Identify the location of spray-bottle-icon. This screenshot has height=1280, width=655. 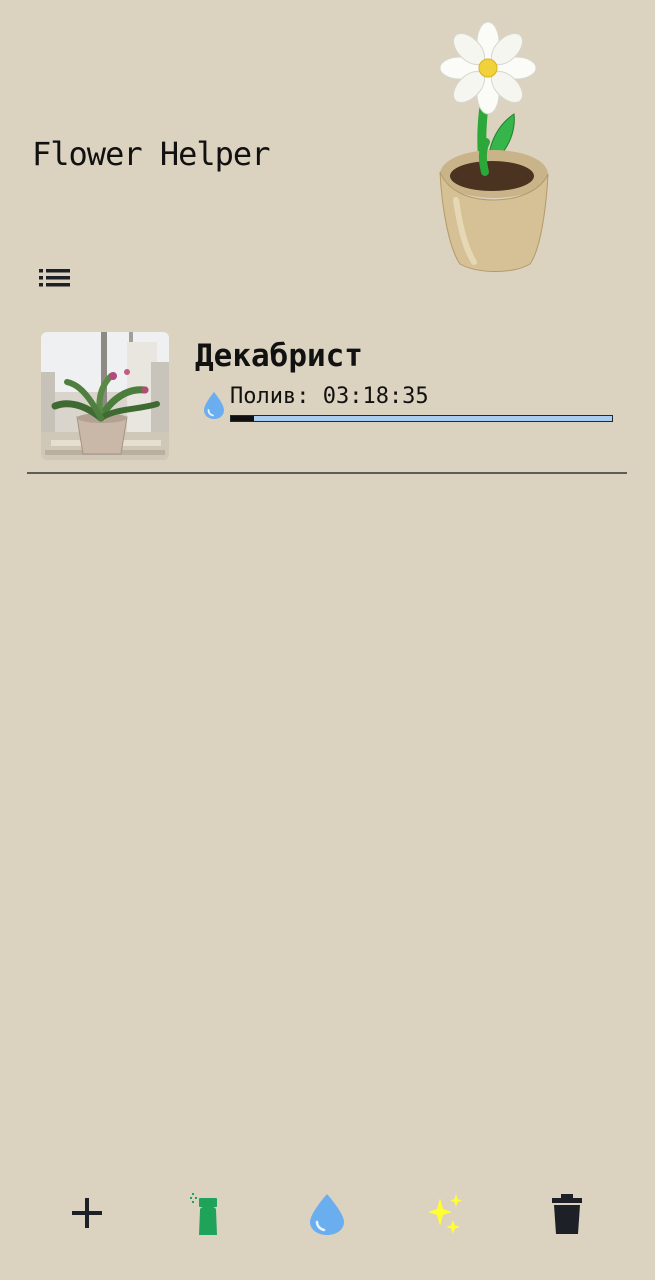
(203, 1214).